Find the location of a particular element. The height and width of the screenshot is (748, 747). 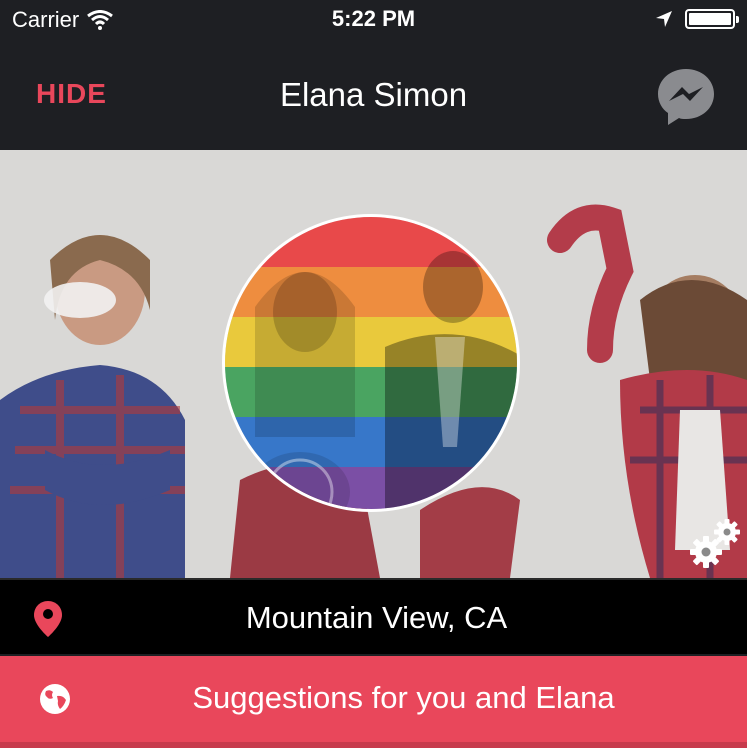

page-title: Elana Simon is located at coordinates (373, 94).